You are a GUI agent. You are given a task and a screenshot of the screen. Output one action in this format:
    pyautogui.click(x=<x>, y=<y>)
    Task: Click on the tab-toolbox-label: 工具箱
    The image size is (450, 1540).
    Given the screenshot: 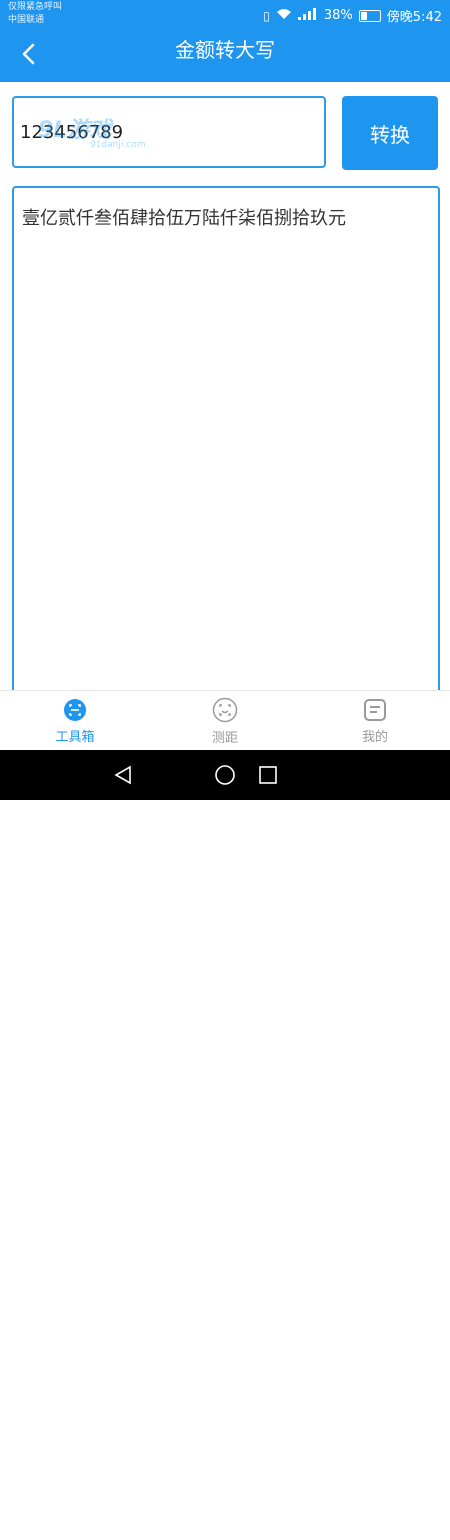 What is the action you would take?
    pyautogui.click(x=75, y=737)
    